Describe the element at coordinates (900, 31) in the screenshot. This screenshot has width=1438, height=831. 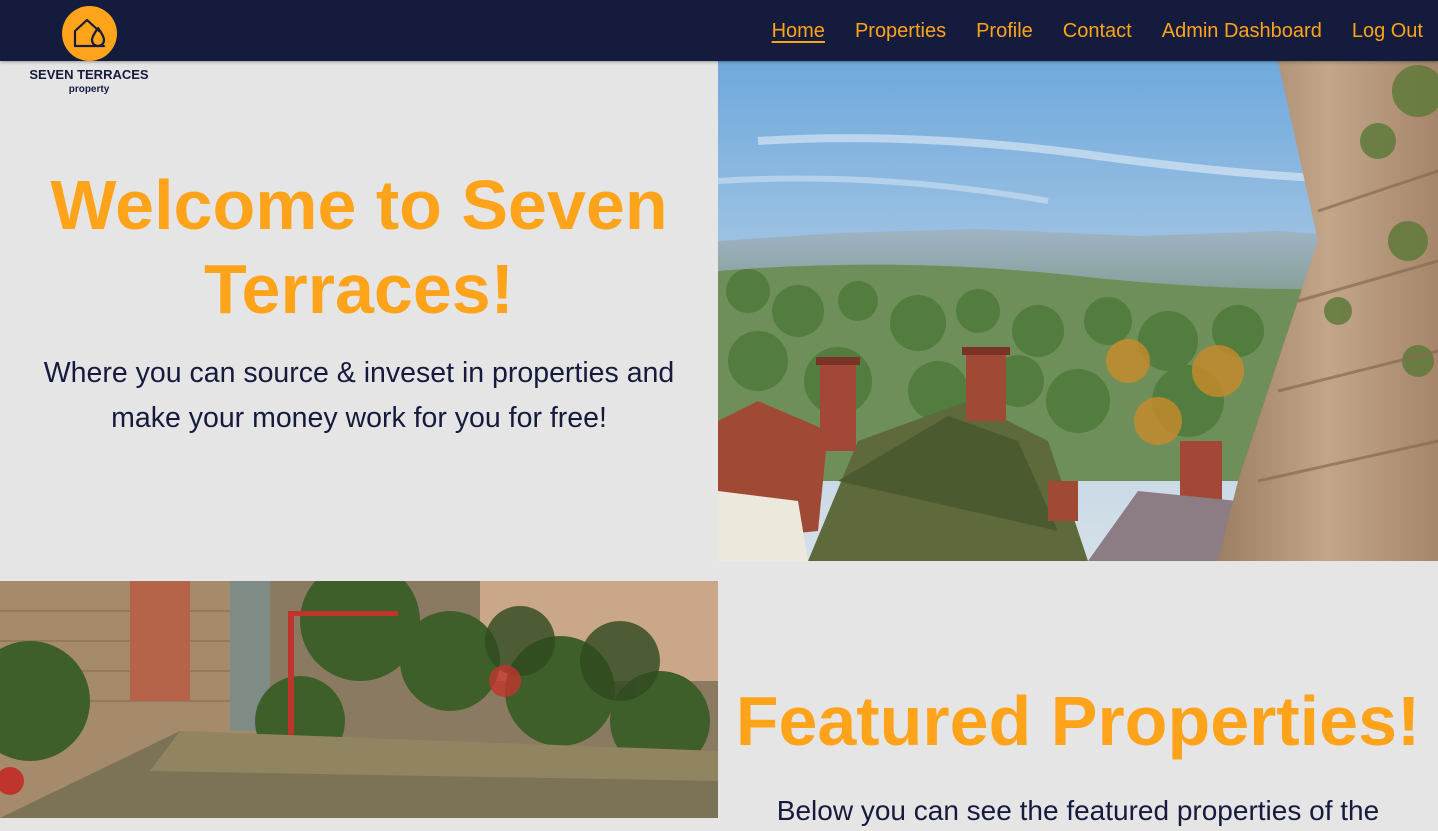
I see `nav-properties-link: Properties` at that location.